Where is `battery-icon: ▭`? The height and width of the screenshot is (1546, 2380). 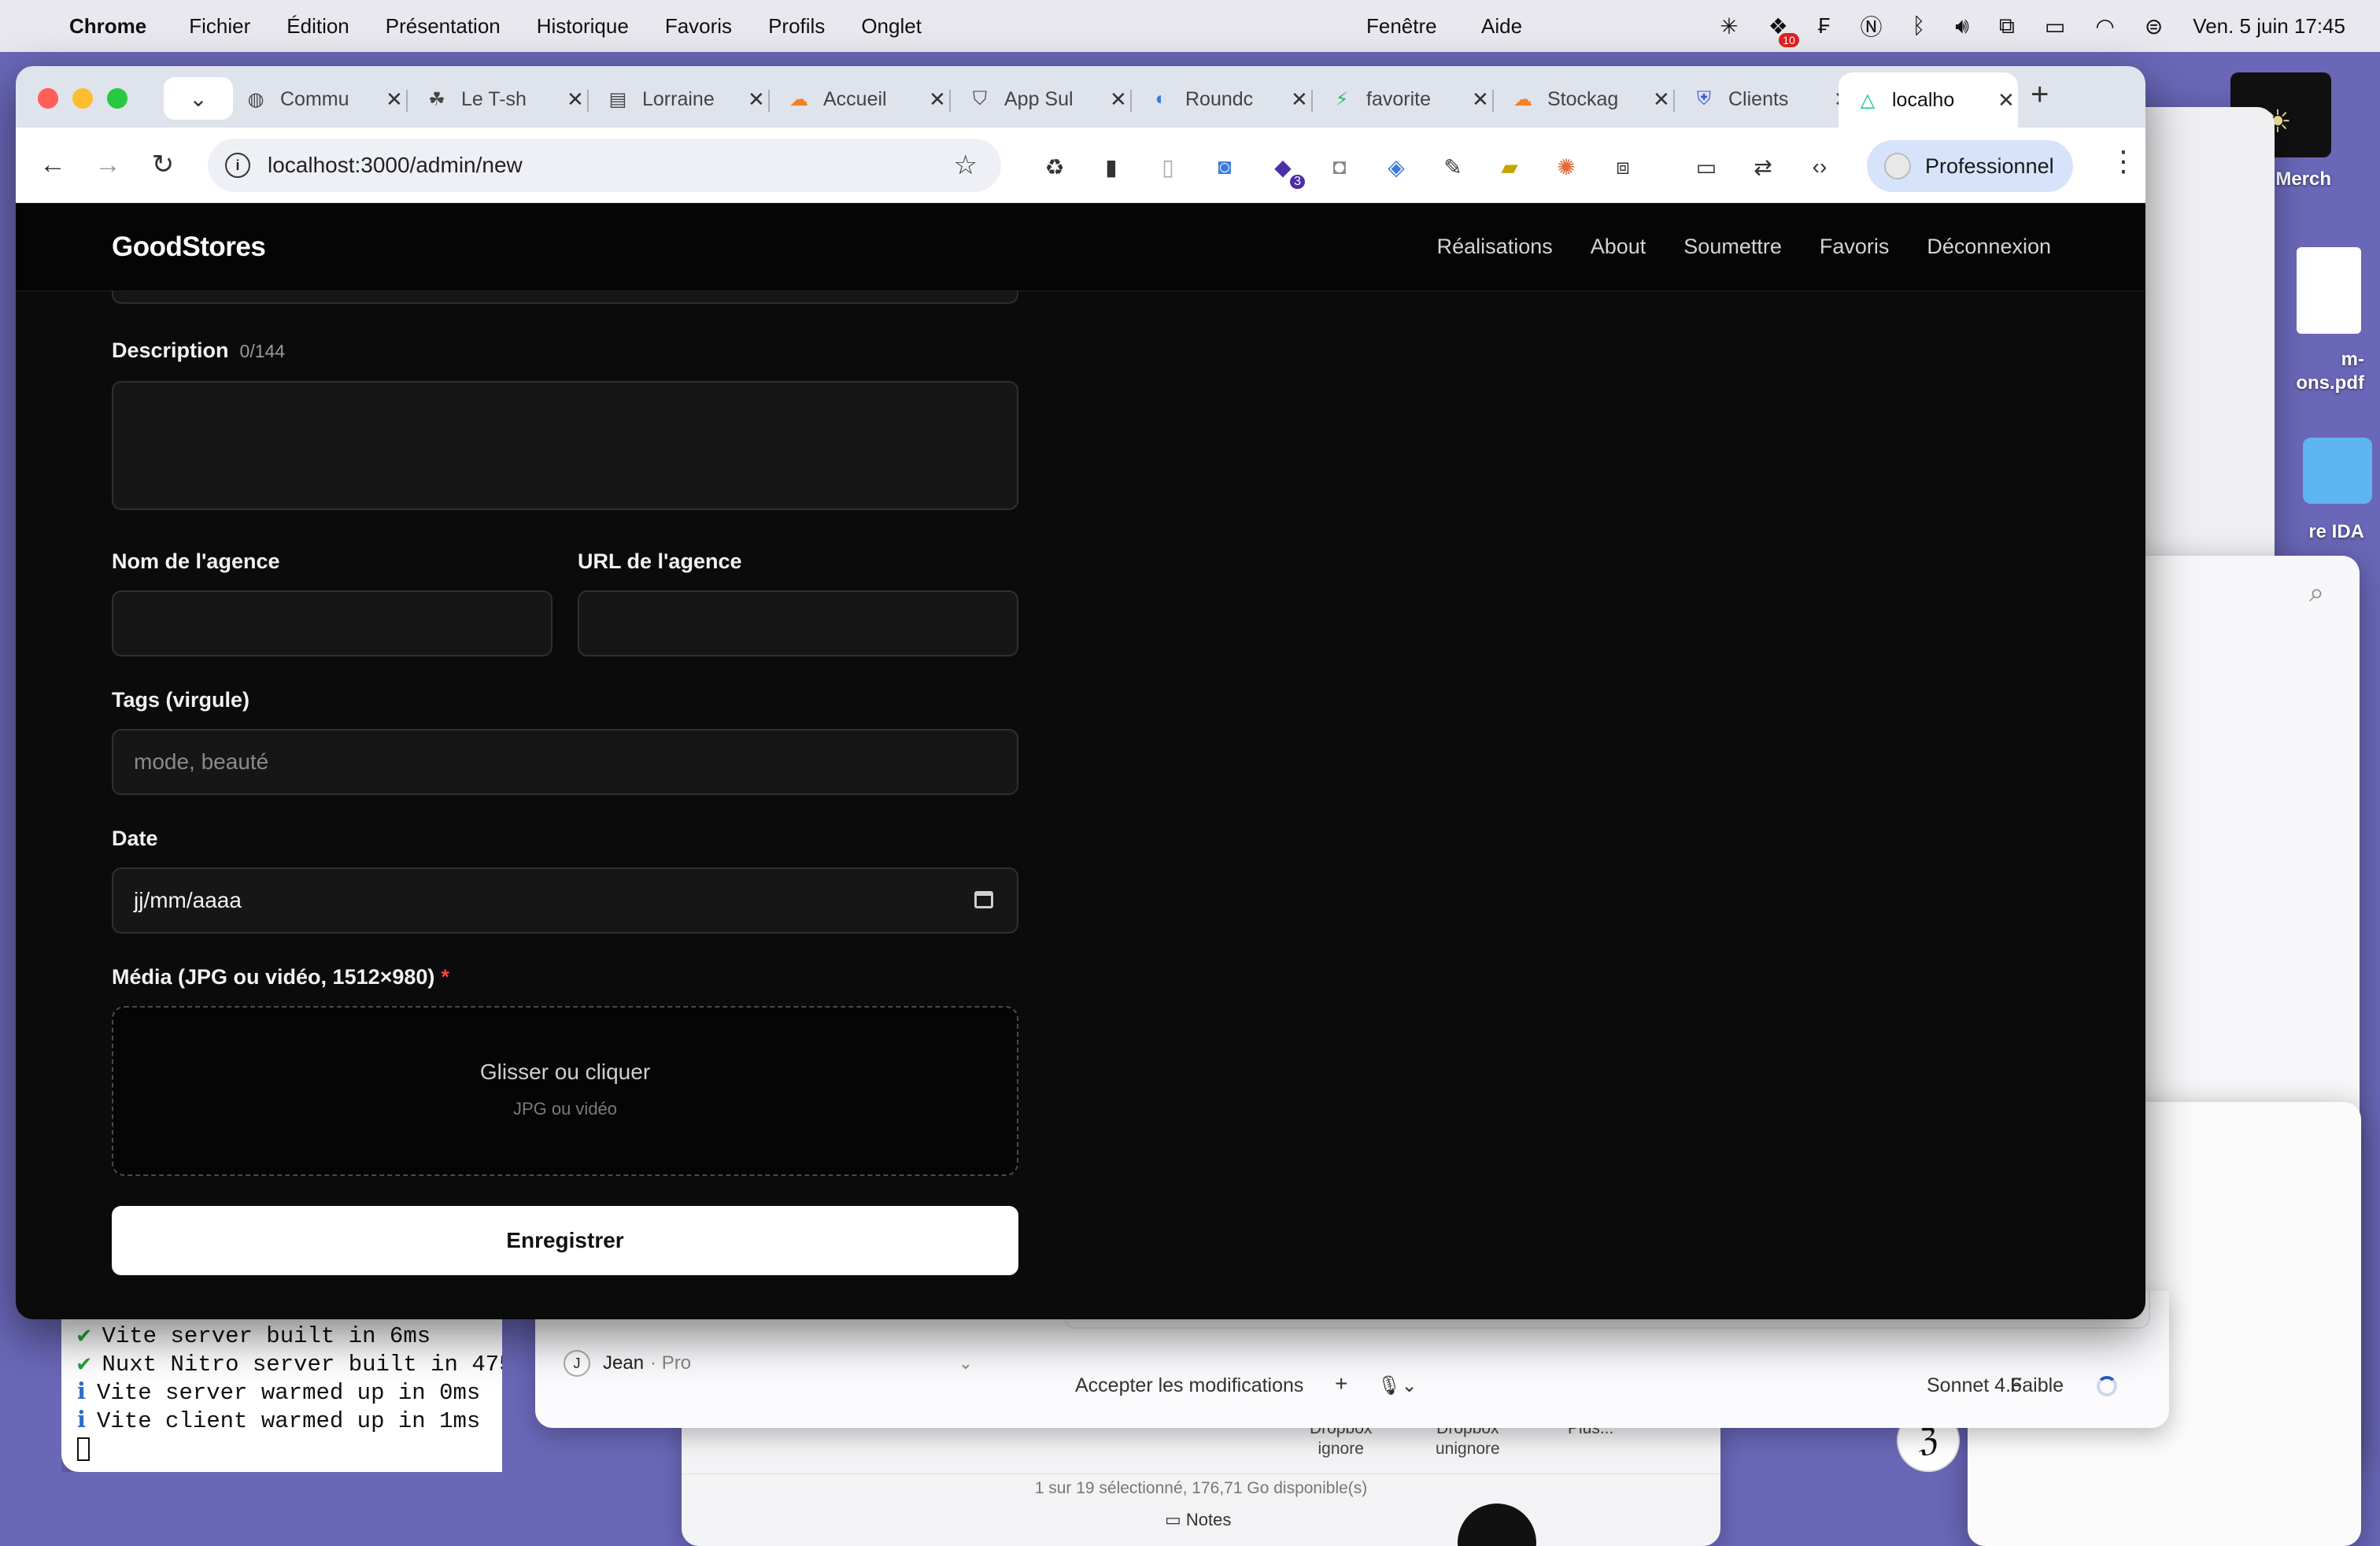 battery-icon: ▭ is located at coordinates (2055, 26).